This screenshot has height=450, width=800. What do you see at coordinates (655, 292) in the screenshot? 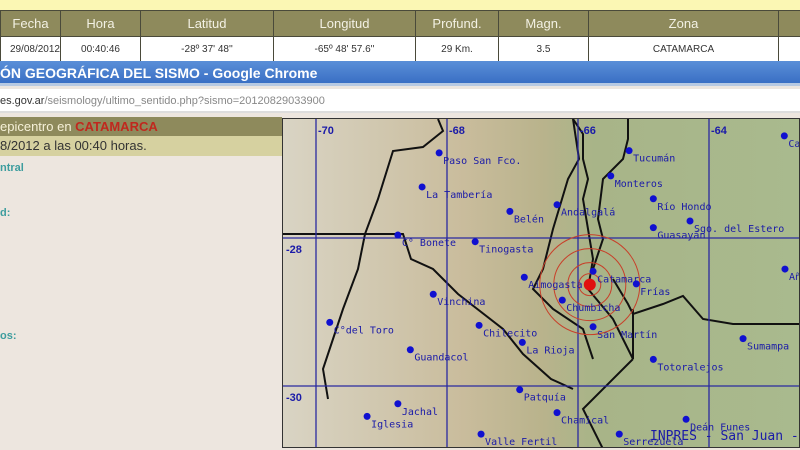
I see `city-label: Frías` at bounding box center [655, 292].